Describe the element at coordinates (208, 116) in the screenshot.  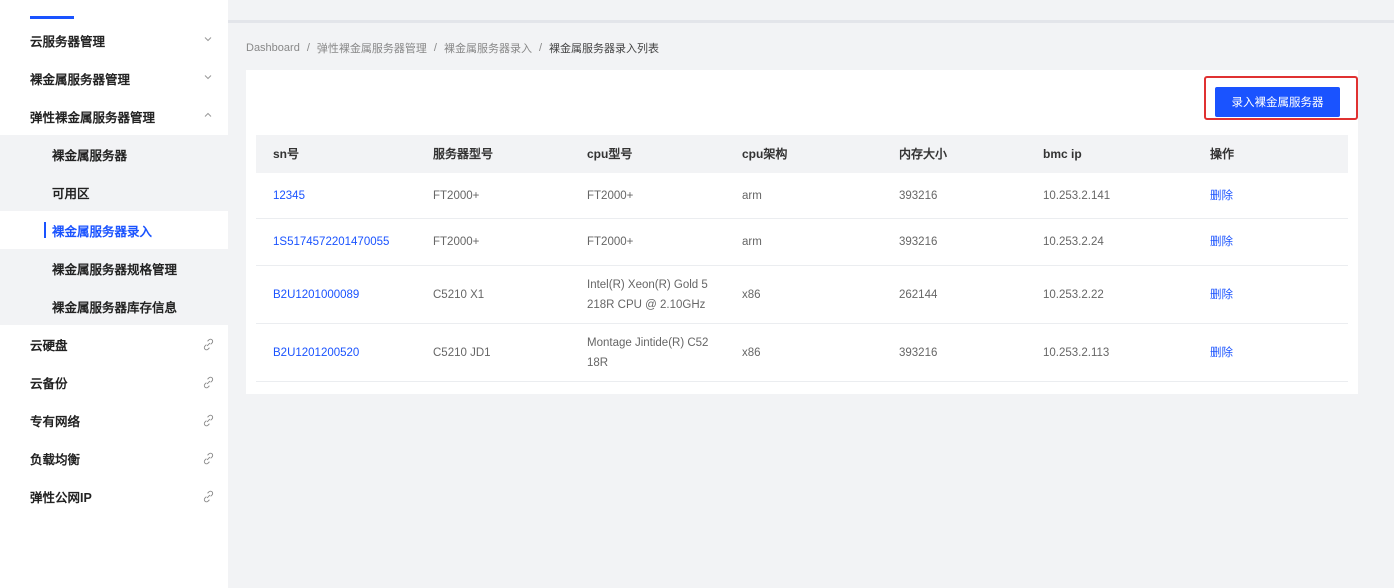
I see `chevron-up-icon` at that location.